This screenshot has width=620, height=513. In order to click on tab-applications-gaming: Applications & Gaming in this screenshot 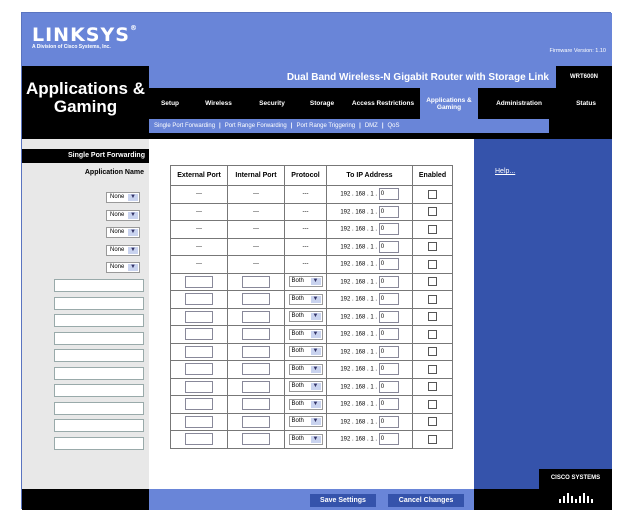, I will do `click(449, 103)`.